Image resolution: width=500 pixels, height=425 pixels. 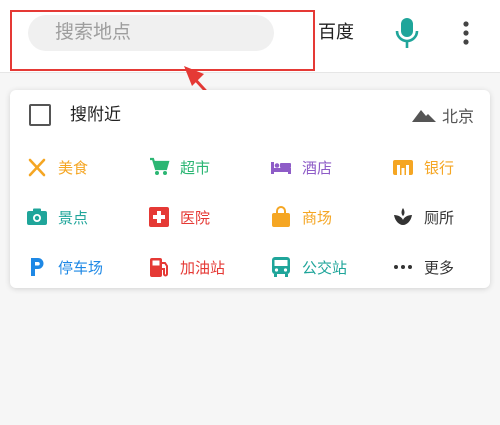 What do you see at coordinates (423, 167) in the screenshot?
I see `category-bank: 银行` at bounding box center [423, 167].